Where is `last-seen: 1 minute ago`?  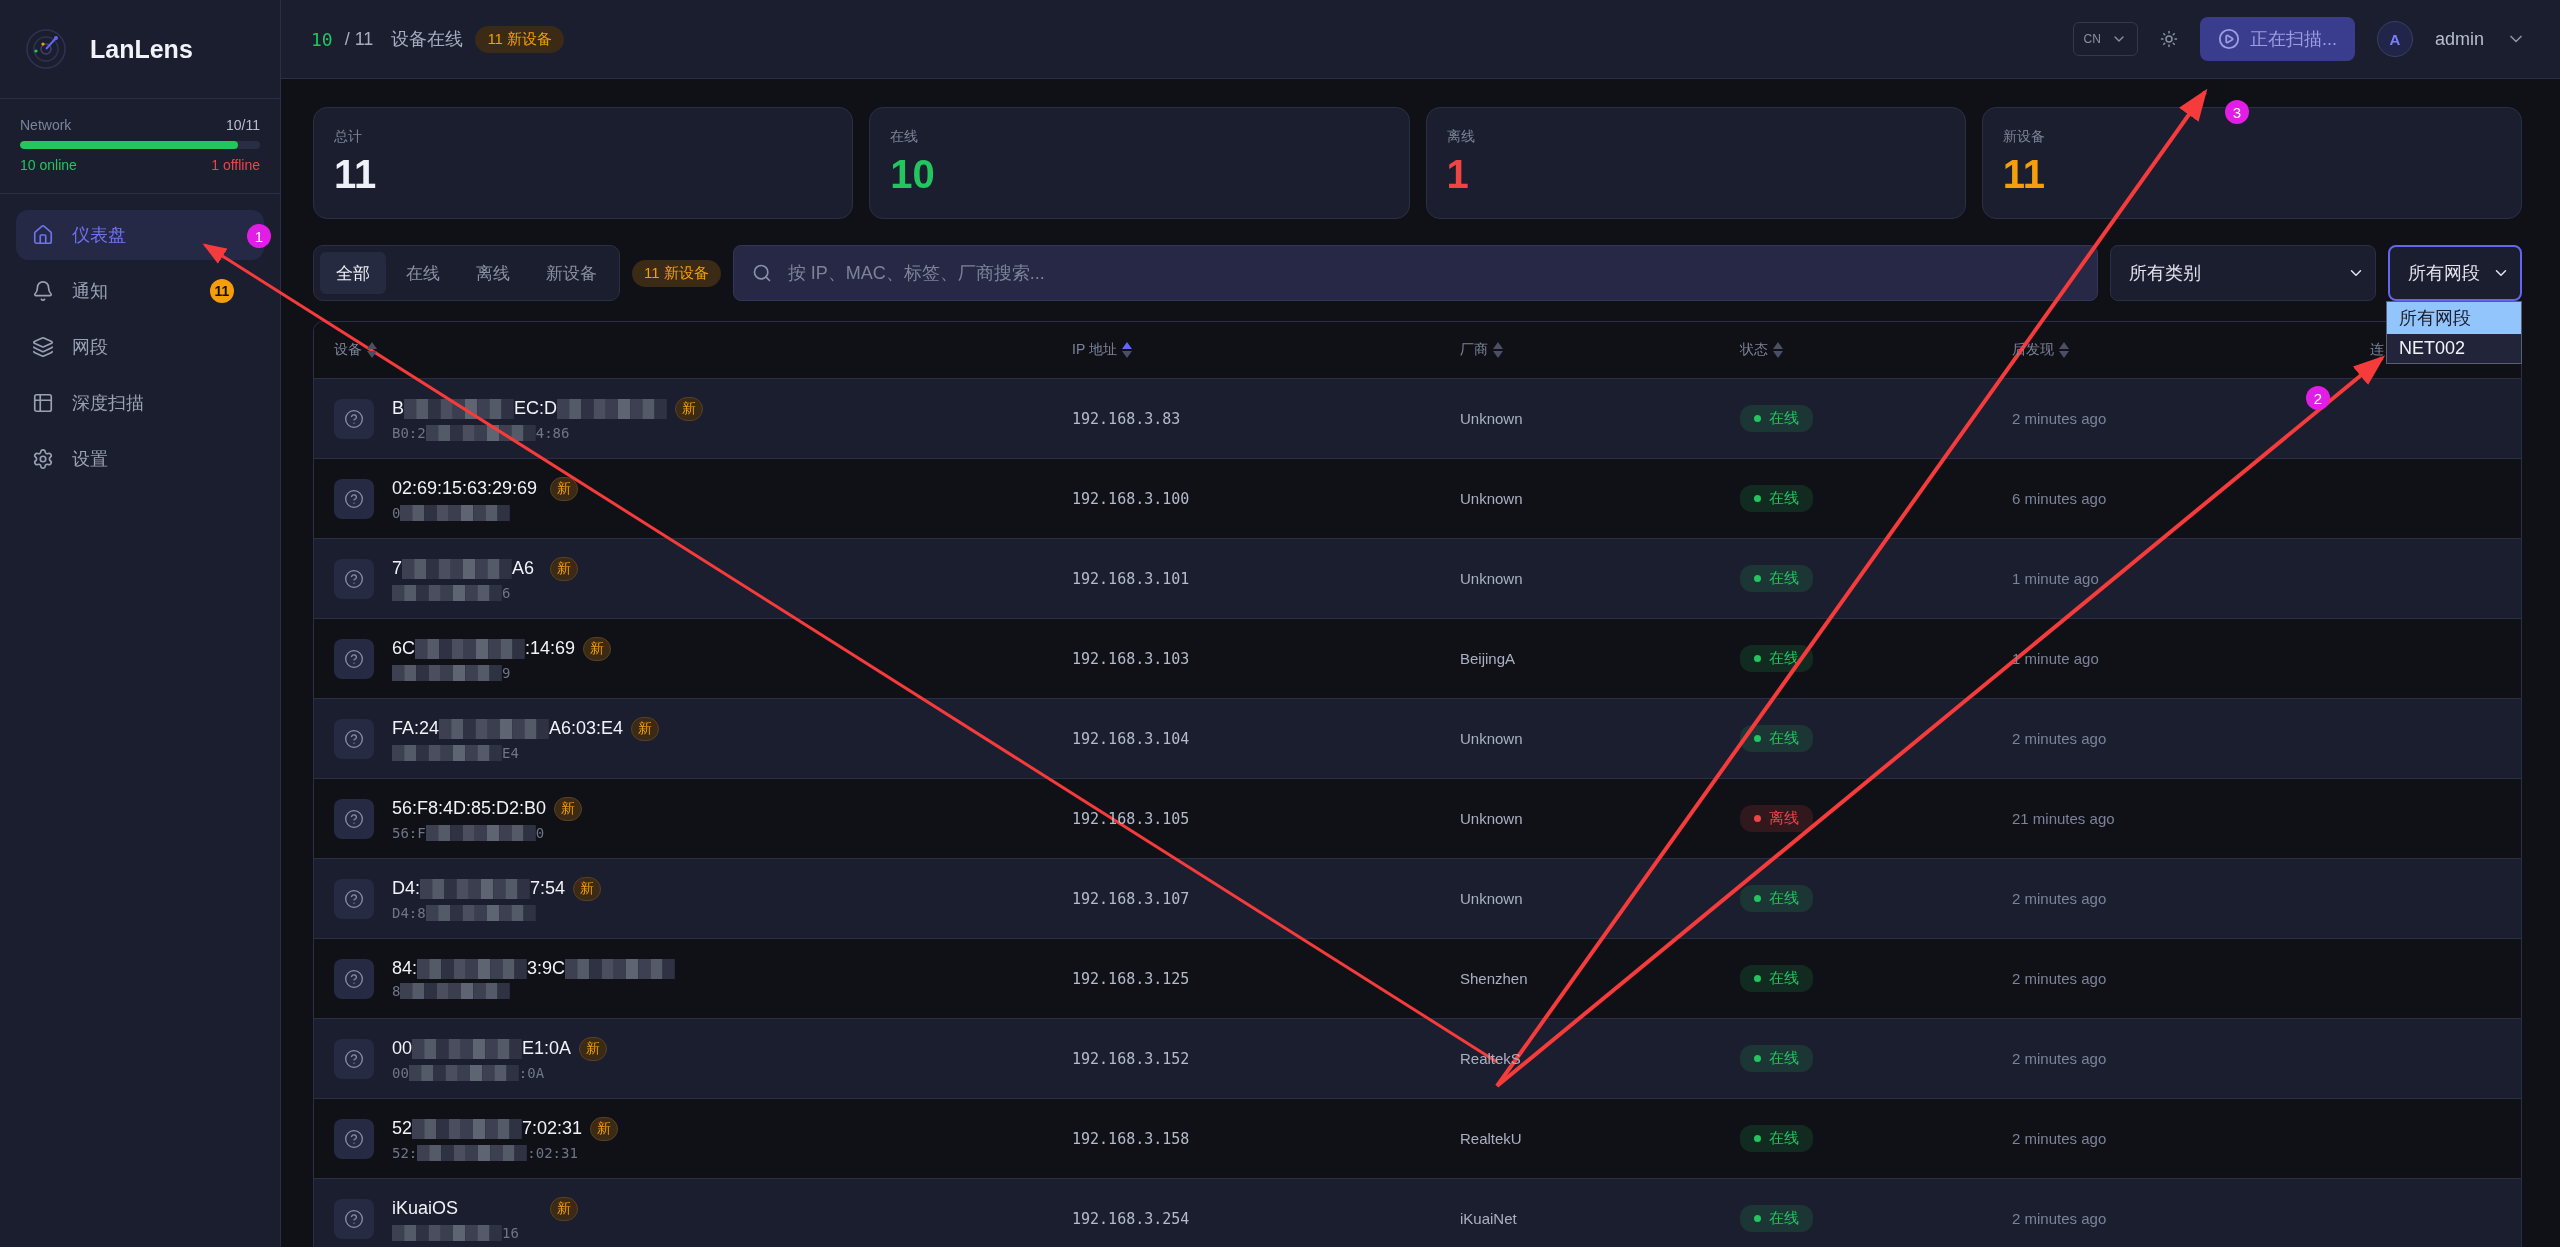 last-seen: 1 minute ago is located at coordinates (2055, 578).